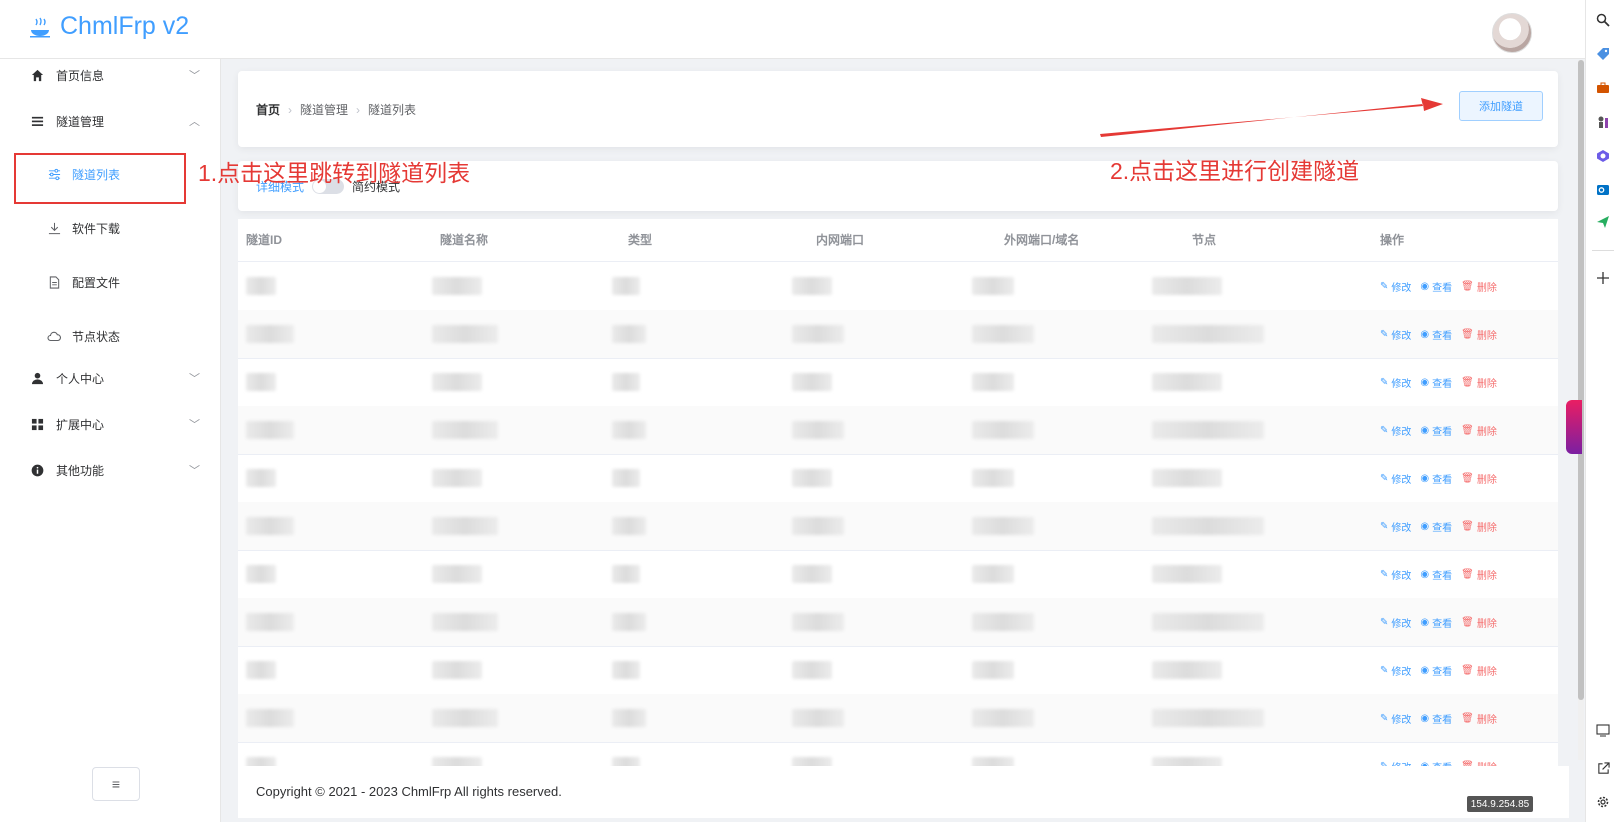 The width and height of the screenshot is (1619, 822). I want to click on column-header-tunnel-name: 隧道名称, so click(464, 240).